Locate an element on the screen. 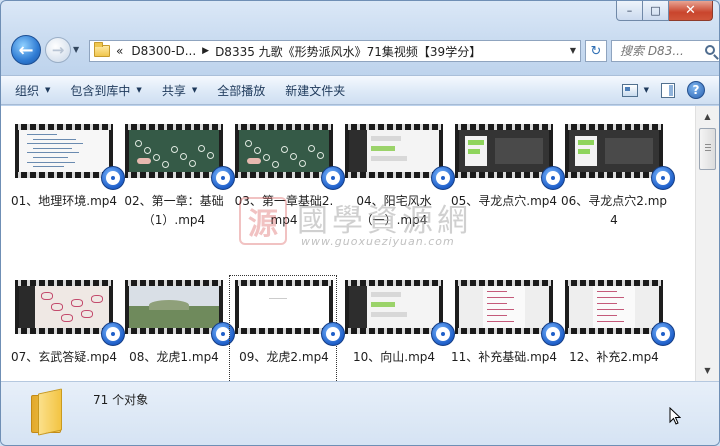 The image size is (720, 446). scrollbar-thumb is located at coordinates (707, 149).